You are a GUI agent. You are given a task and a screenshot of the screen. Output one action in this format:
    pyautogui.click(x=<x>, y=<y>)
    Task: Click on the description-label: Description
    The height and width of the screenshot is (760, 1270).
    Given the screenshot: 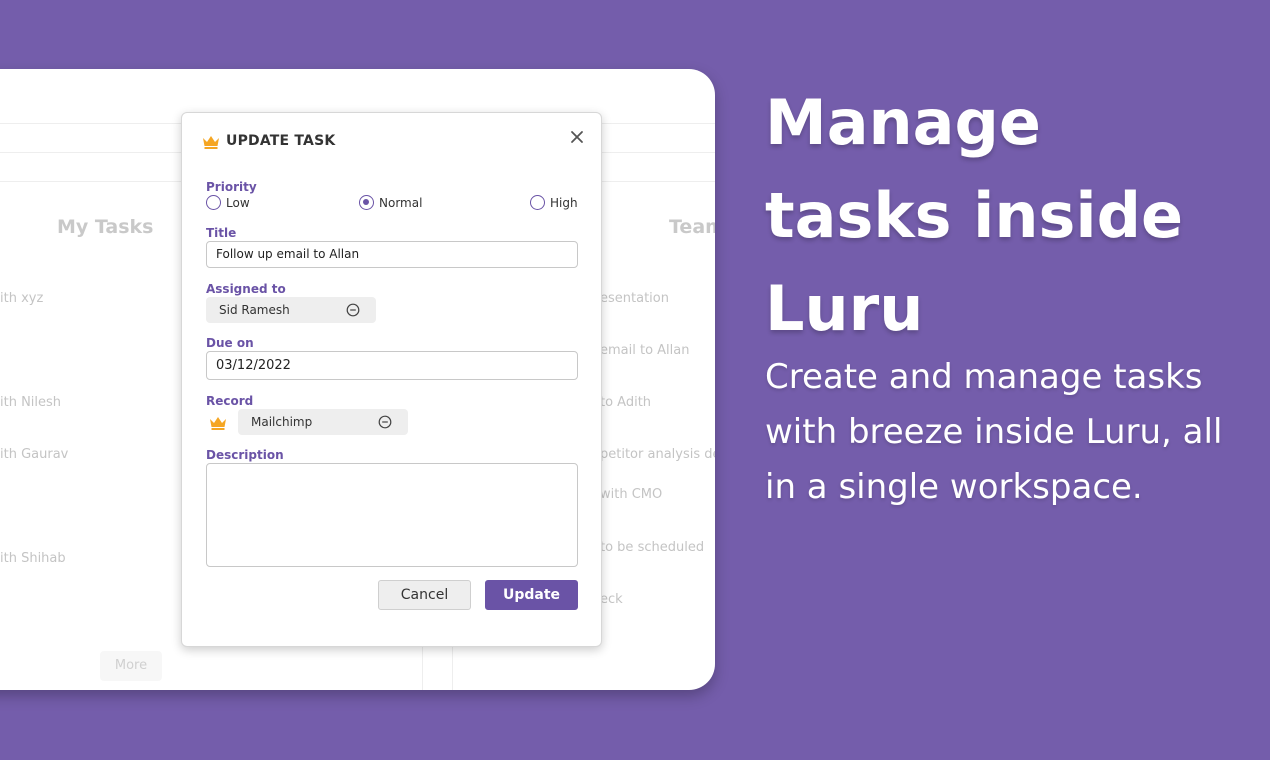 What is the action you would take?
    pyautogui.click(x=245, y=455)
    